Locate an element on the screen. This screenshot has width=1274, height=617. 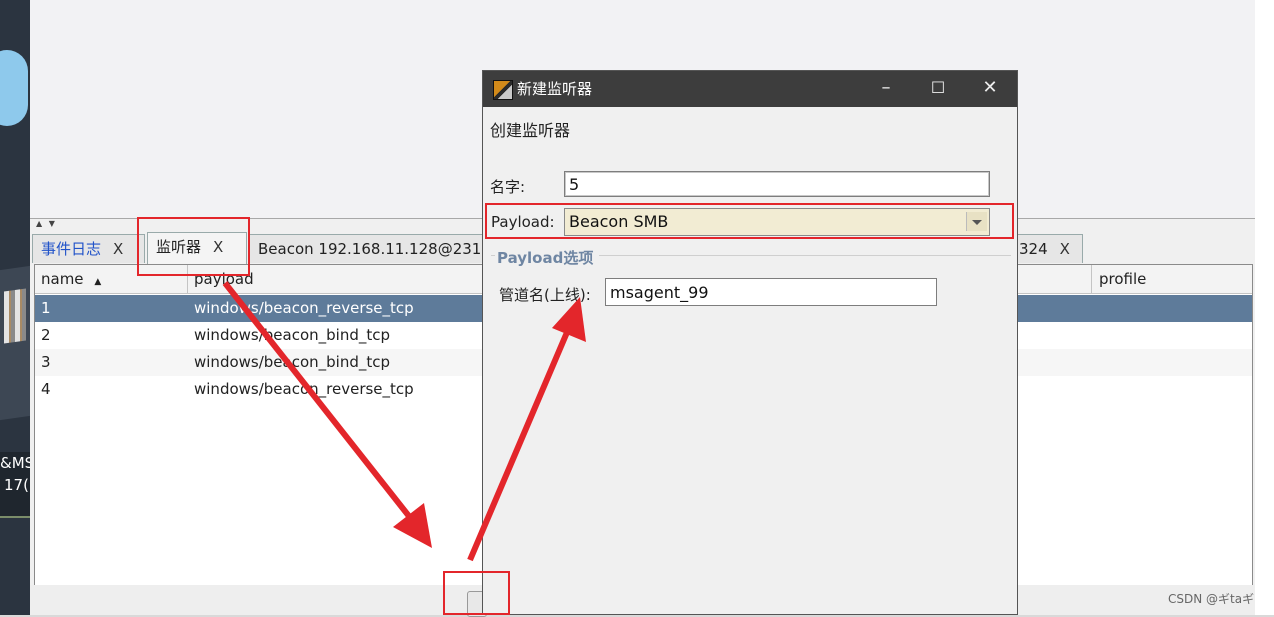
payload-select: Beacon SMB is located at coordinates (777, 222).